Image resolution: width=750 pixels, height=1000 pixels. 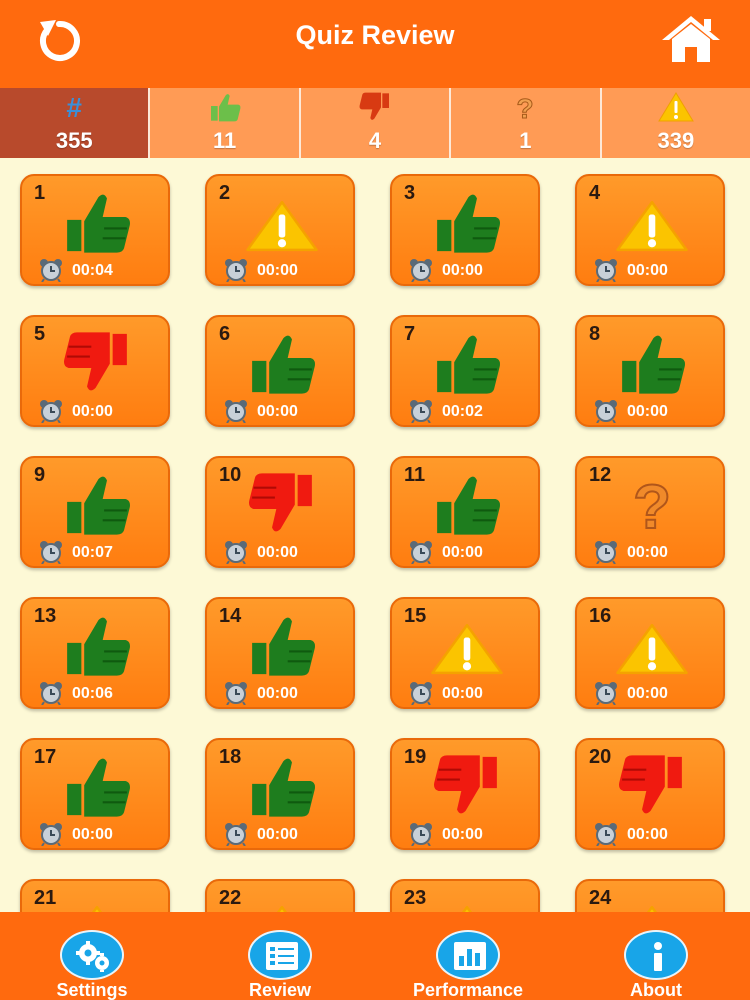 What do you see at coordinates (650, 371) in the screenshot?
I see `question-tile: 8 00:00` at bounding box center [650, 371].